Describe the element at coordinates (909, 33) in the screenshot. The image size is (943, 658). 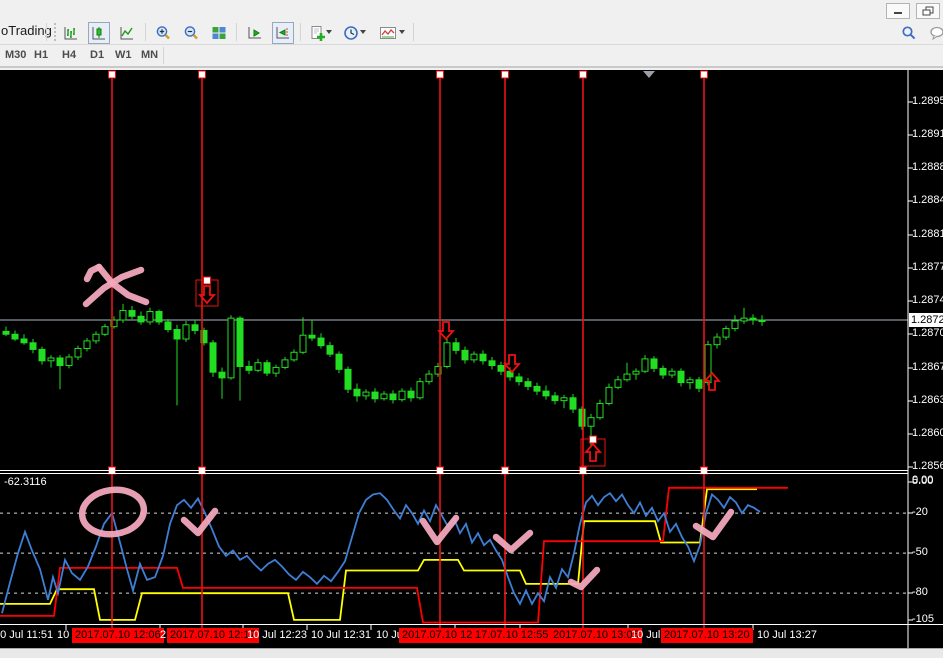
I see `search-button` at that location.